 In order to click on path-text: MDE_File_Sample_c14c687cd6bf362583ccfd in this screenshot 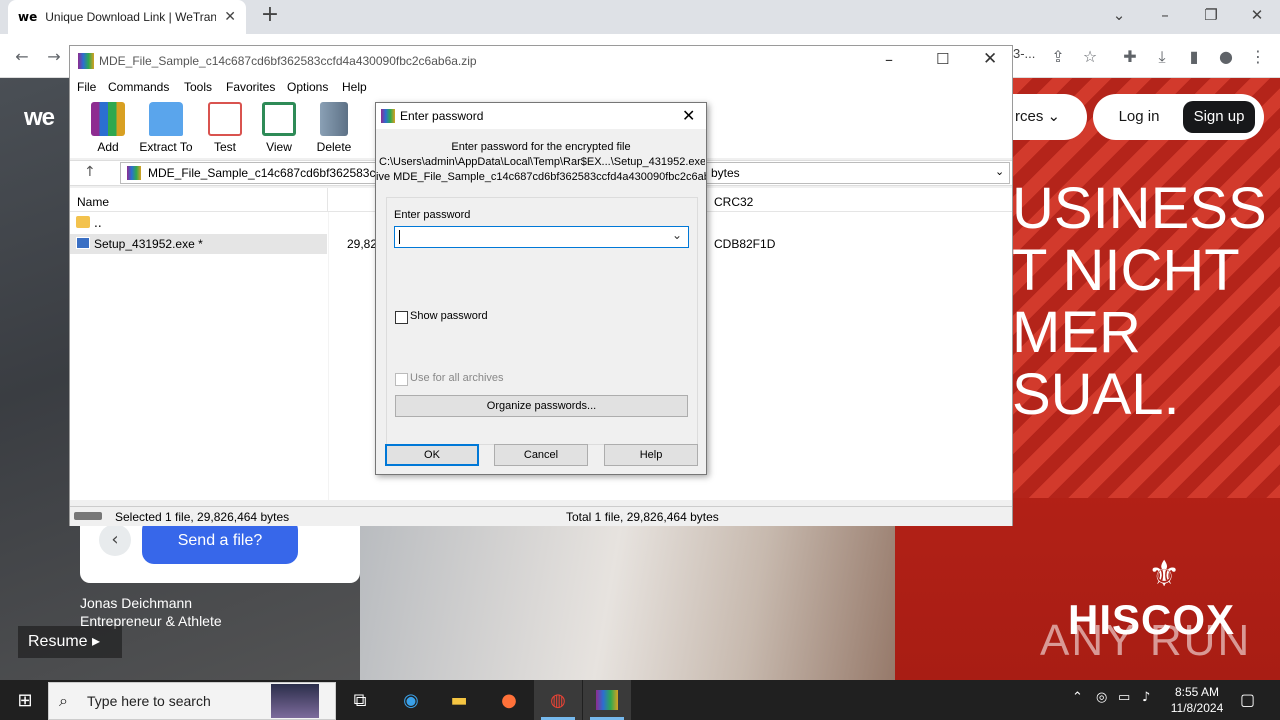, I will do `click(270, 173)`.